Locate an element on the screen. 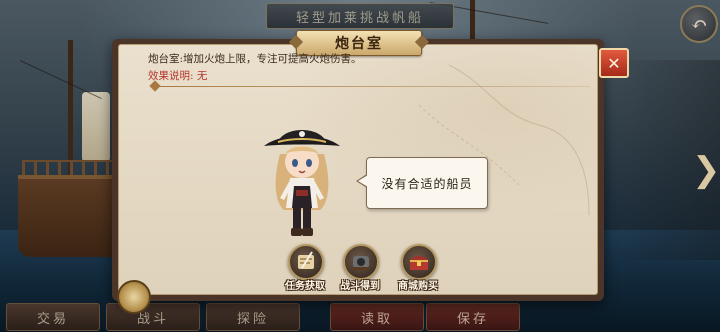 The width and height of the screenshot is (720, 332). divider is located at coordinates (370, 86).